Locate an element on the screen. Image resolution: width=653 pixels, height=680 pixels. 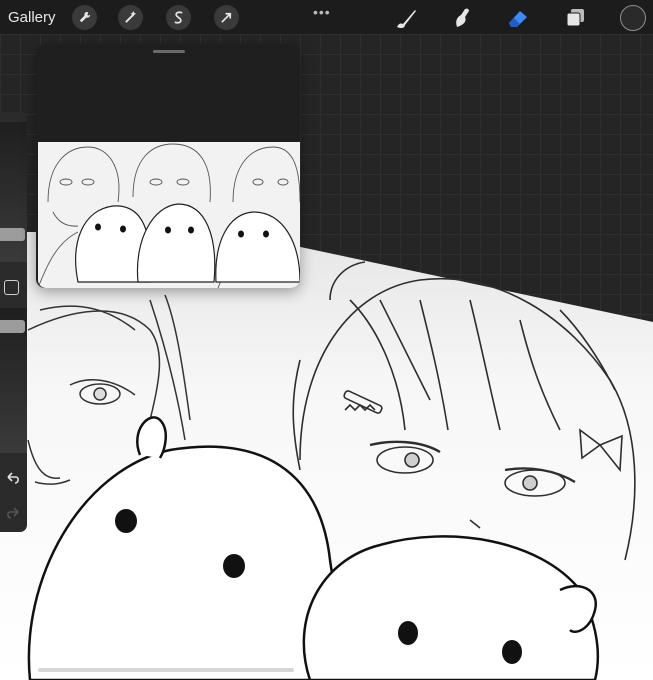
reference-sketch is located at coordinates (169, 215).